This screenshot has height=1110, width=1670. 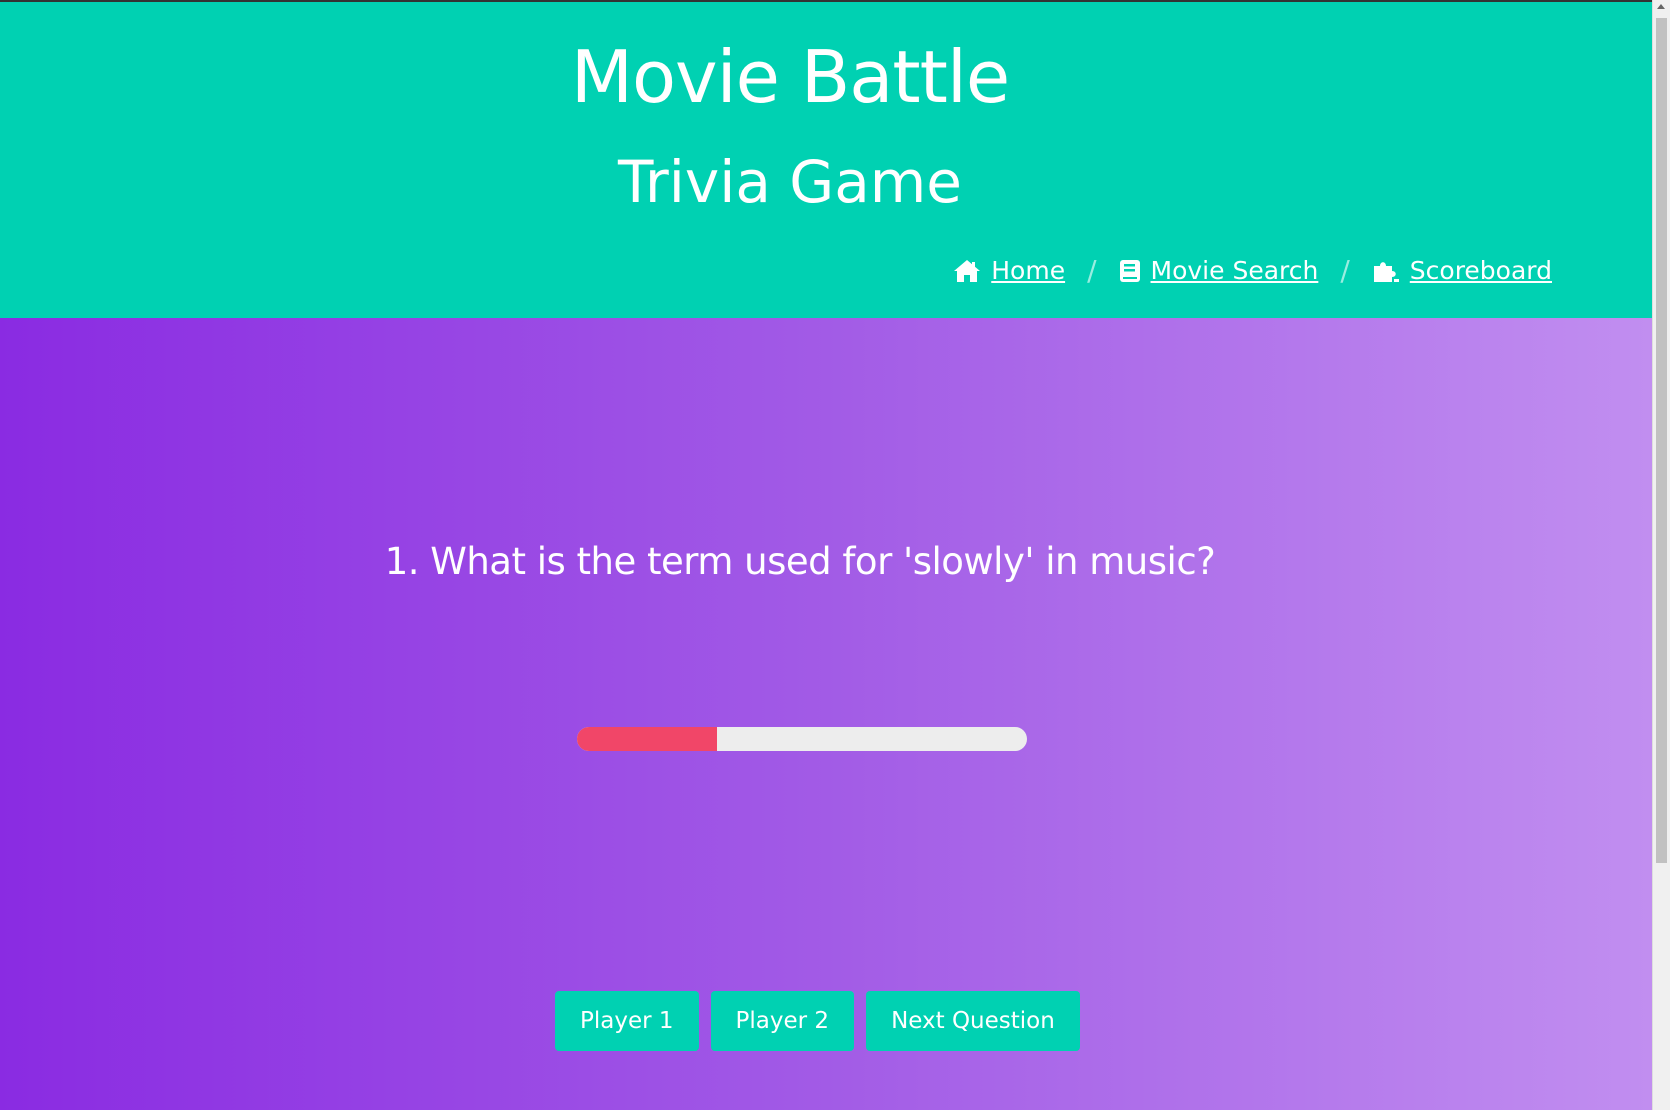 I want to click on puzzle-icon, so click(x=1386, y=271).